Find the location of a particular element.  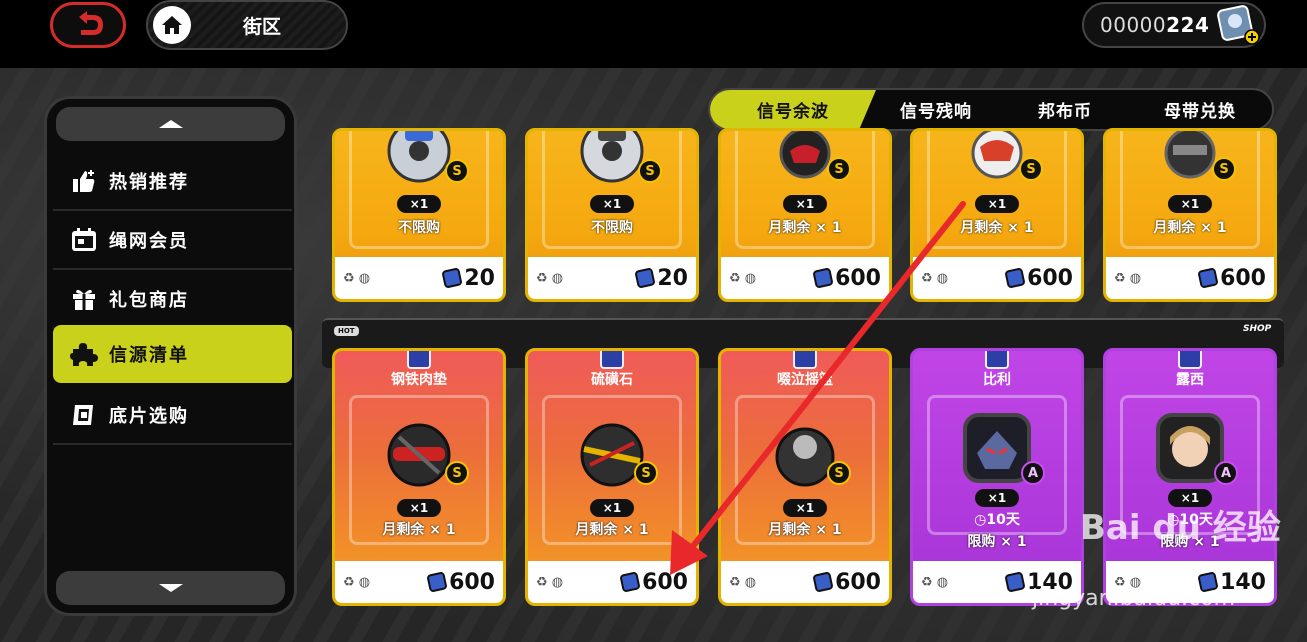

currency-pill: 00000224 is located at coordinates (1174, 25).